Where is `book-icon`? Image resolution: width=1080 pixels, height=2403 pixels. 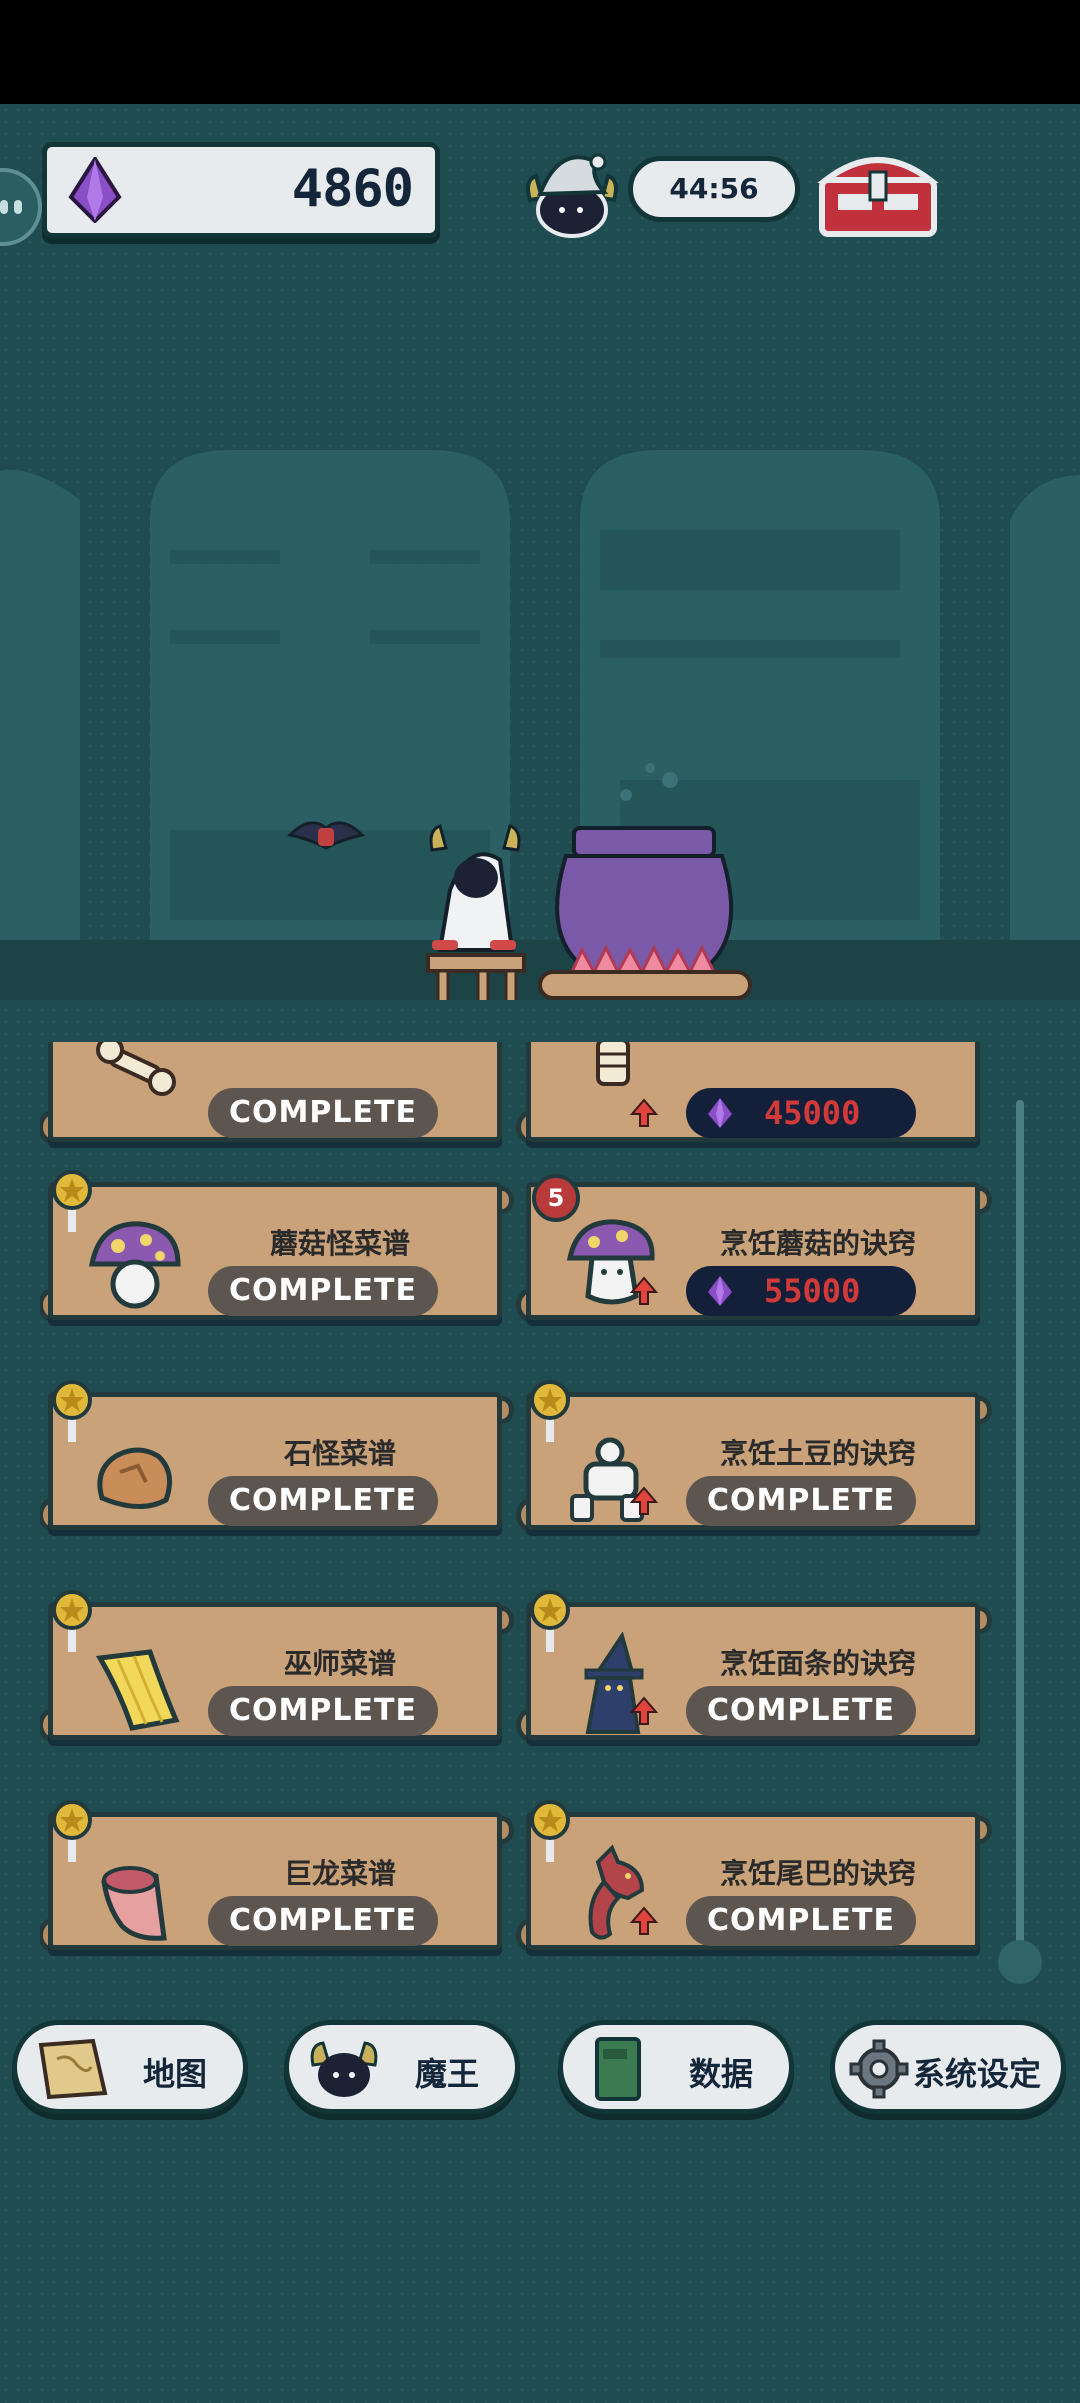
book-icon is located at coordinates (618, 2069).